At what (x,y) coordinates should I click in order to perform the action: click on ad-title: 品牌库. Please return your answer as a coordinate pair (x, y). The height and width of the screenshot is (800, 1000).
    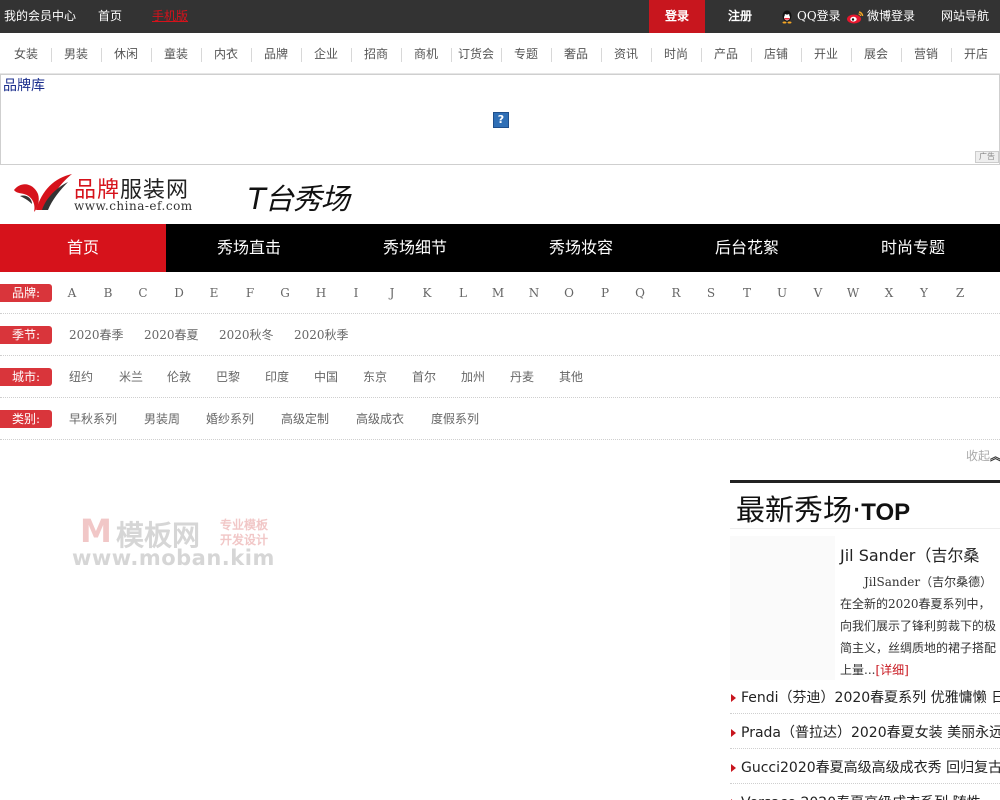
    Looking at the image, I should click on (24, 85).